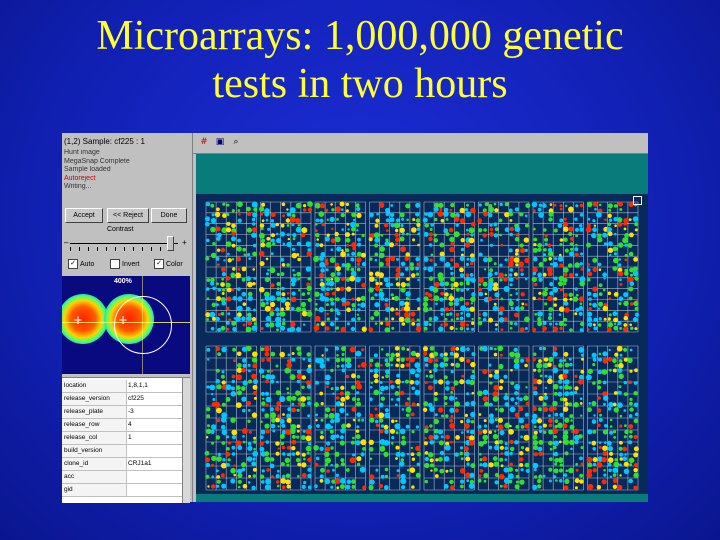 This screenshot has width=720, height=540. What do you see at coordinates (122, 477) in the screenshot?
I see `property-row: acc` at bounding box center [122, 477].